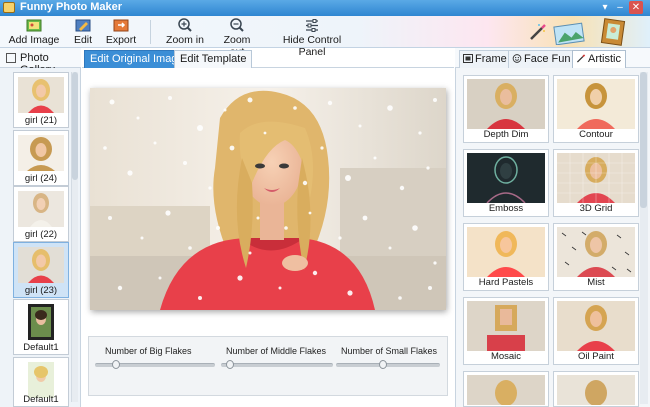 This screenshot has height=407, width=650. Describe the element at coordinates (643, 140) in the screenshot. I see `effects-scroll-thumb` at that location.